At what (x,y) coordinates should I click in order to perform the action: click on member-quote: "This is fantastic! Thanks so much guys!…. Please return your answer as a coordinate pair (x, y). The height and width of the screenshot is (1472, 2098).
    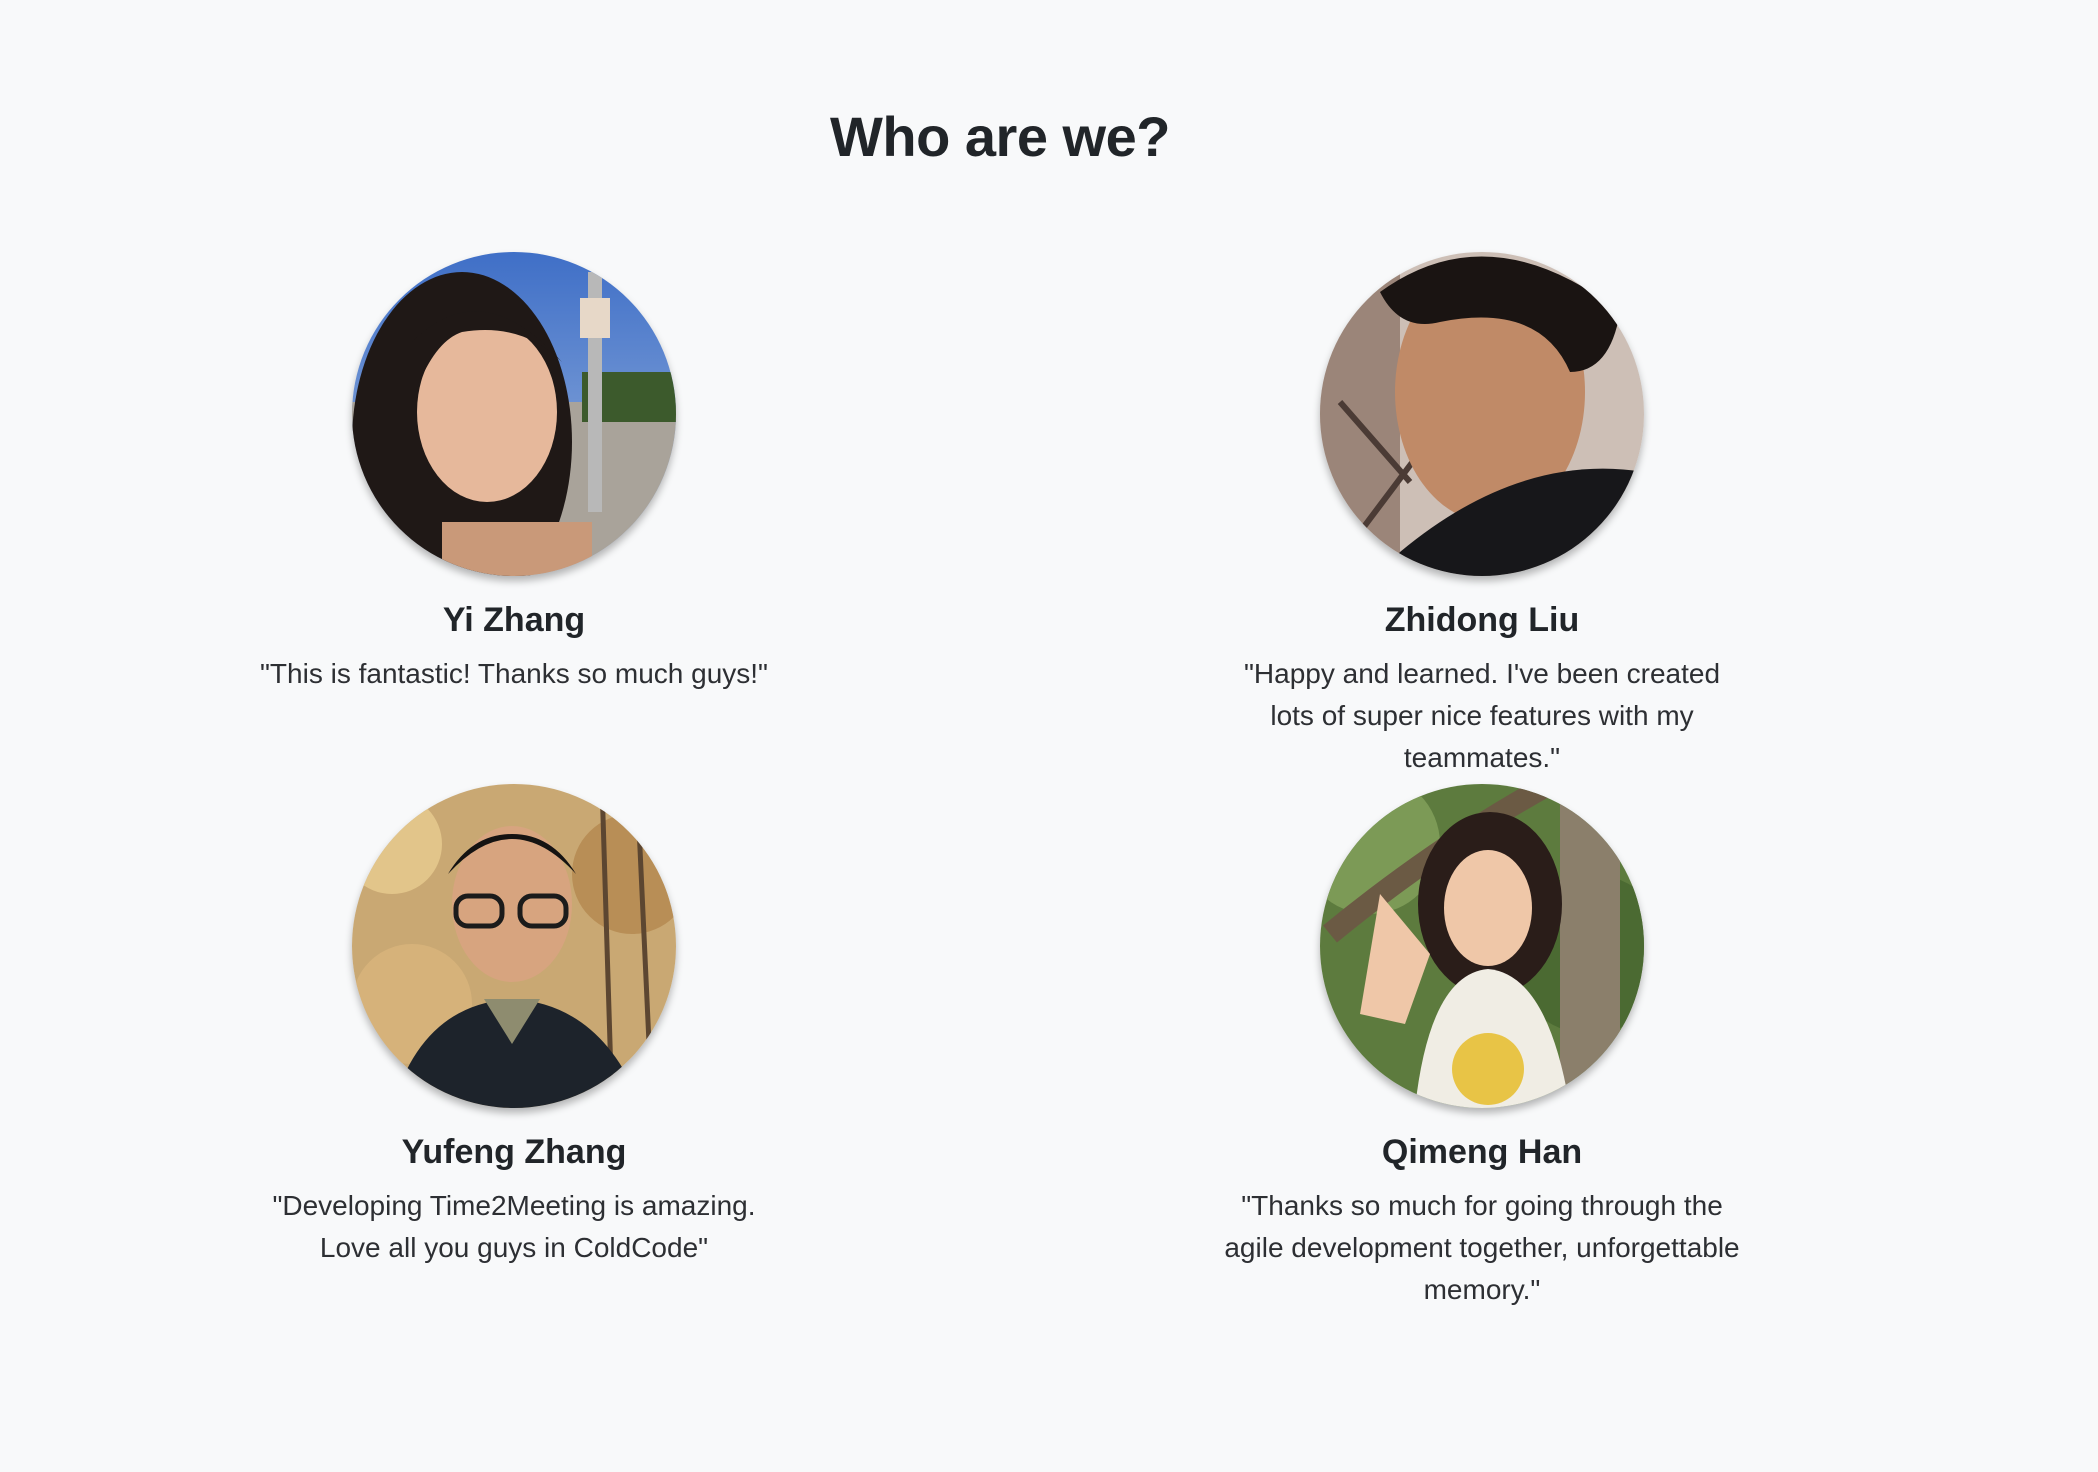
    Looking at the image, I should click on (513, 673).